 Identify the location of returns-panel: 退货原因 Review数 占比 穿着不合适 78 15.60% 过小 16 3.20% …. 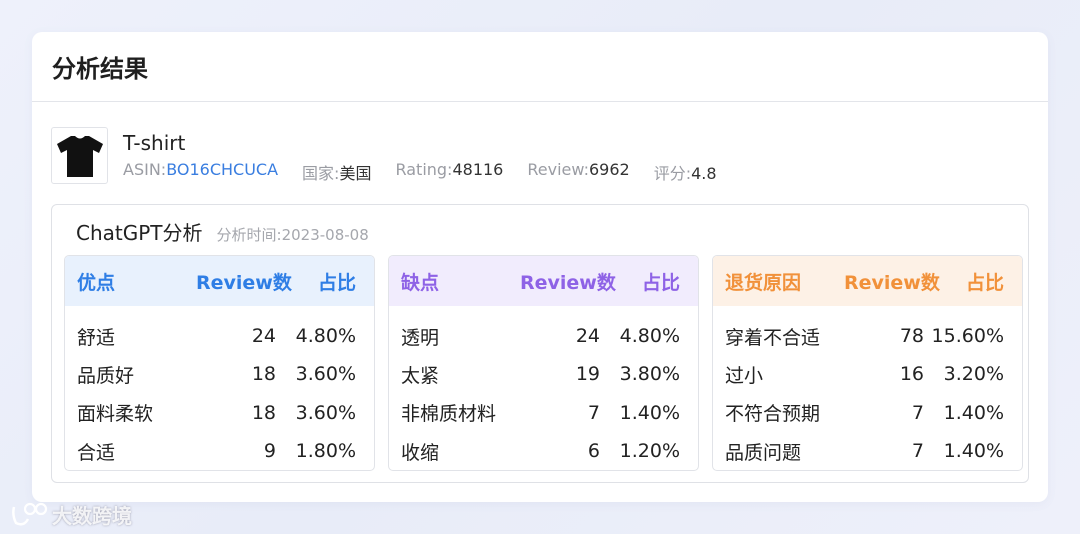
(867, 363).